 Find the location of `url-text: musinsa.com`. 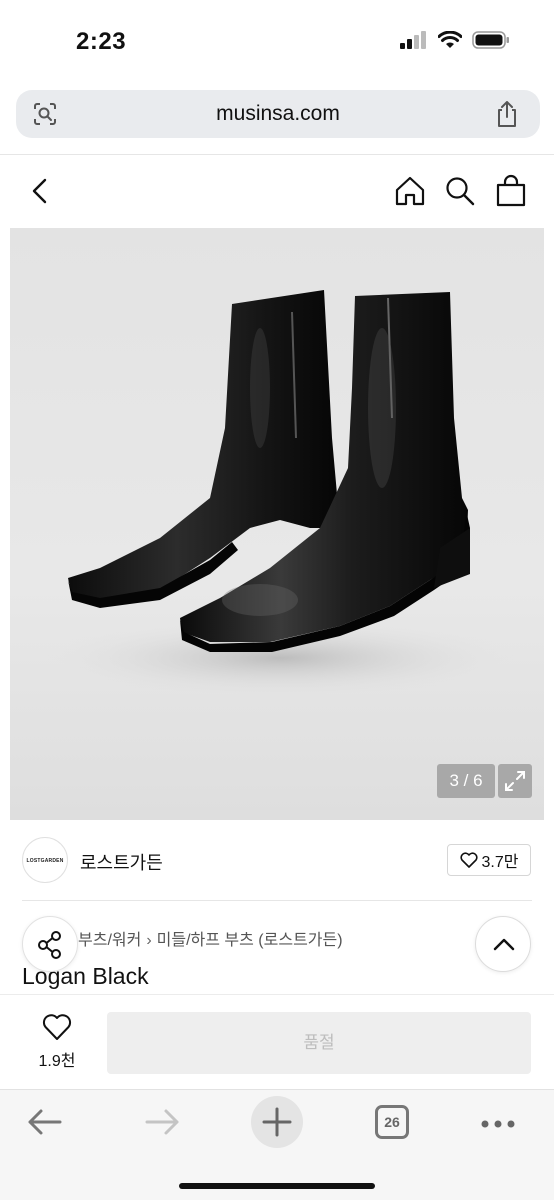

url-text: musinsa.com is located at coordinates (278, 114).